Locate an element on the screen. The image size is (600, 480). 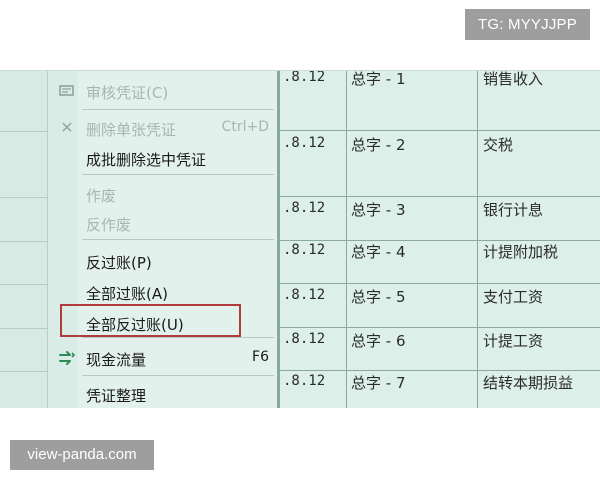
highlight-box is located at coordinates (150, 320).